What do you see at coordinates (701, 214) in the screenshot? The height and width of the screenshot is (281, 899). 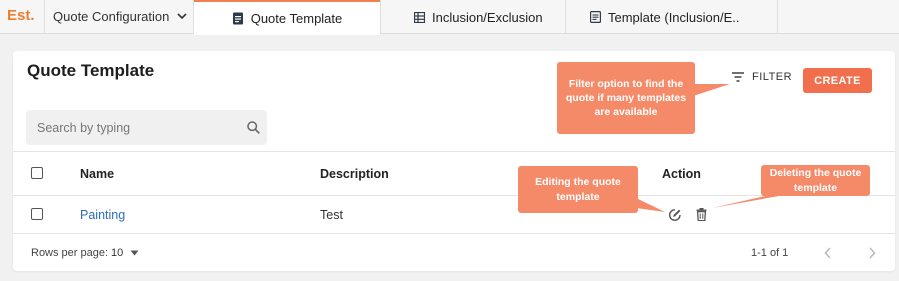 I see `delete-icon` at bounding box center [701, 214].